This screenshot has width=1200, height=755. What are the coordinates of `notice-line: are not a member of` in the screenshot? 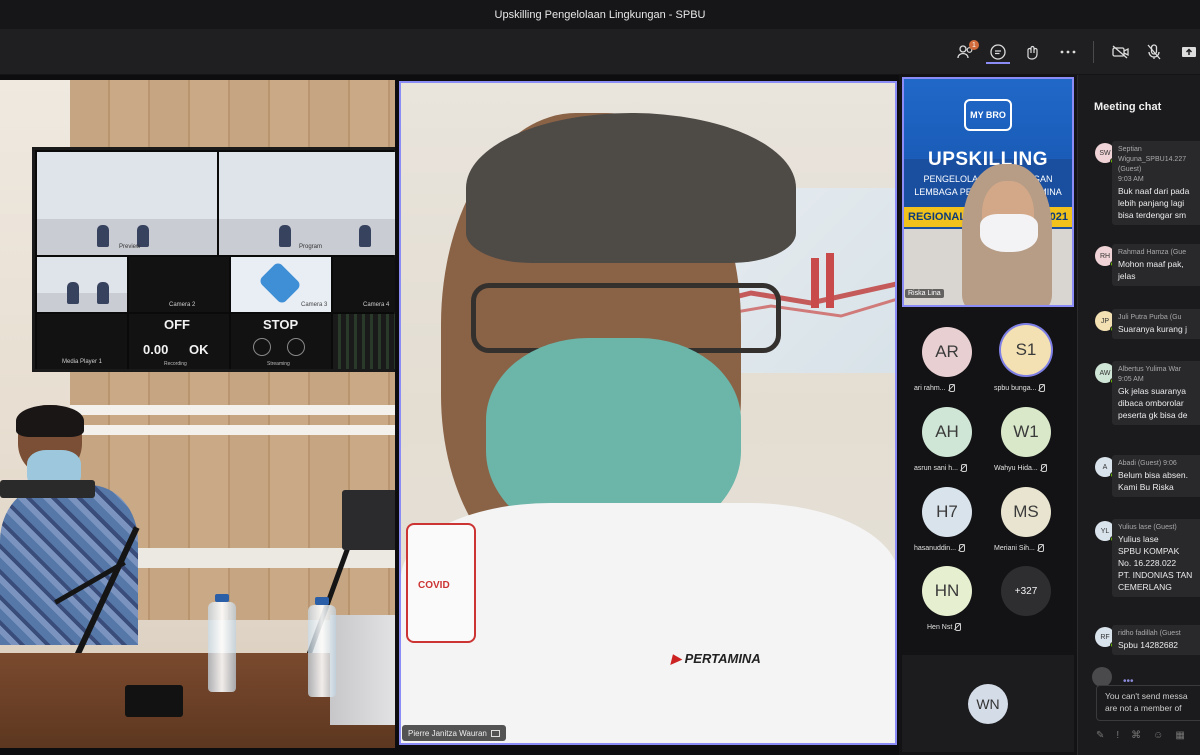 It's located at (1143, 708).